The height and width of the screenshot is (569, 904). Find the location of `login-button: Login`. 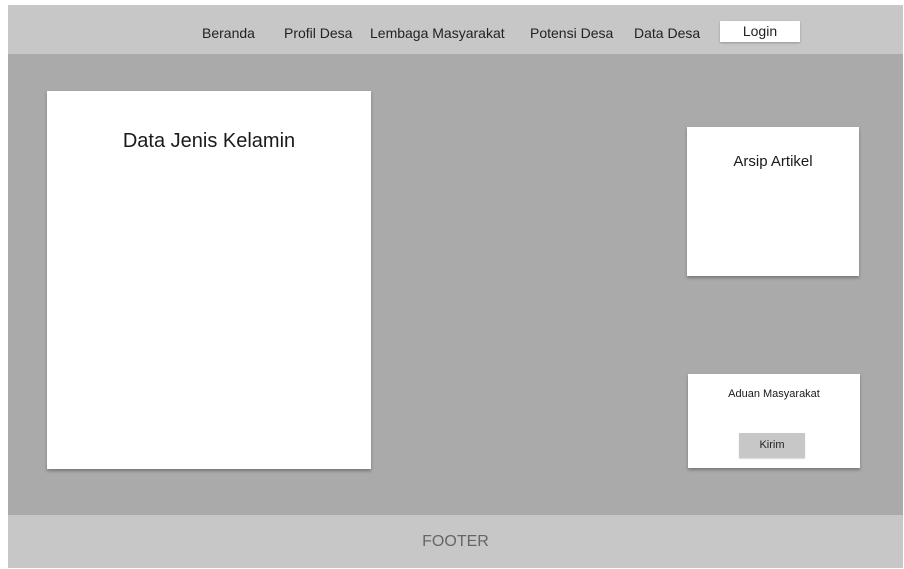

login-button: Login is located at coordinates (760, 31).